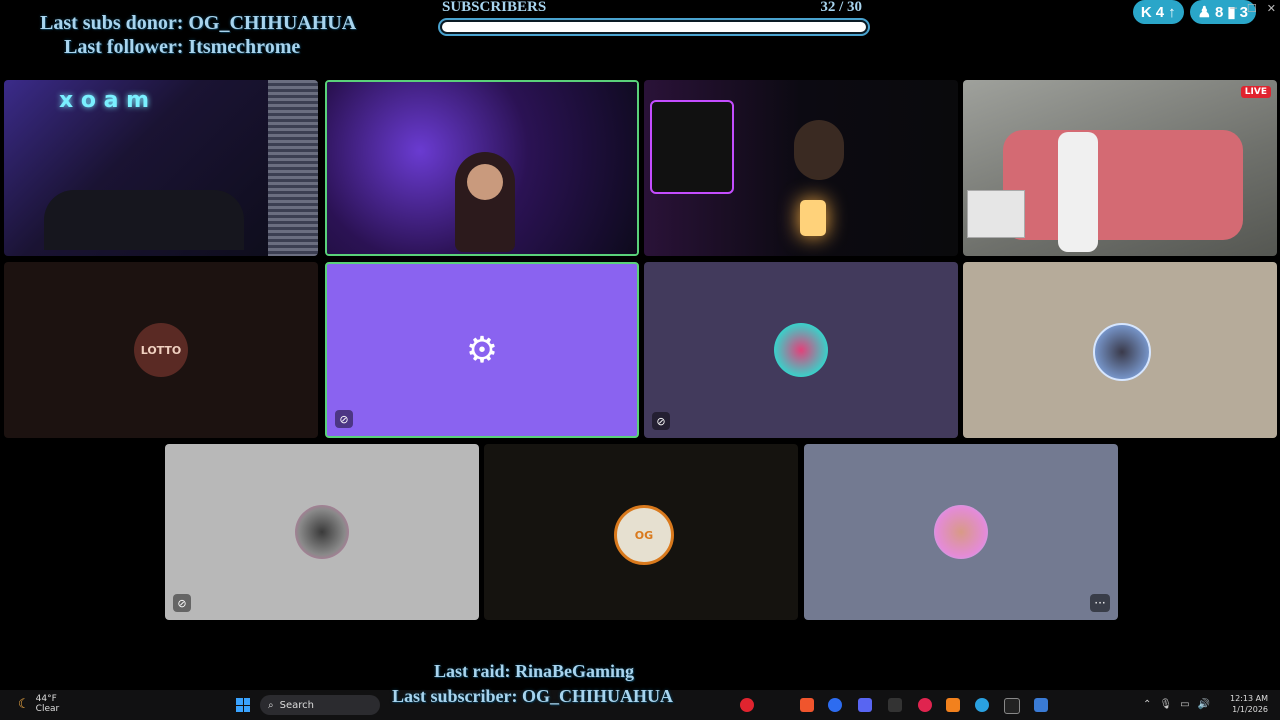 The width and height of the screenshot is (1280, 720). Describe the element at coordinates (1172, 12) in the screenshot. I see `arrow-up-icon: ↑` at that location.